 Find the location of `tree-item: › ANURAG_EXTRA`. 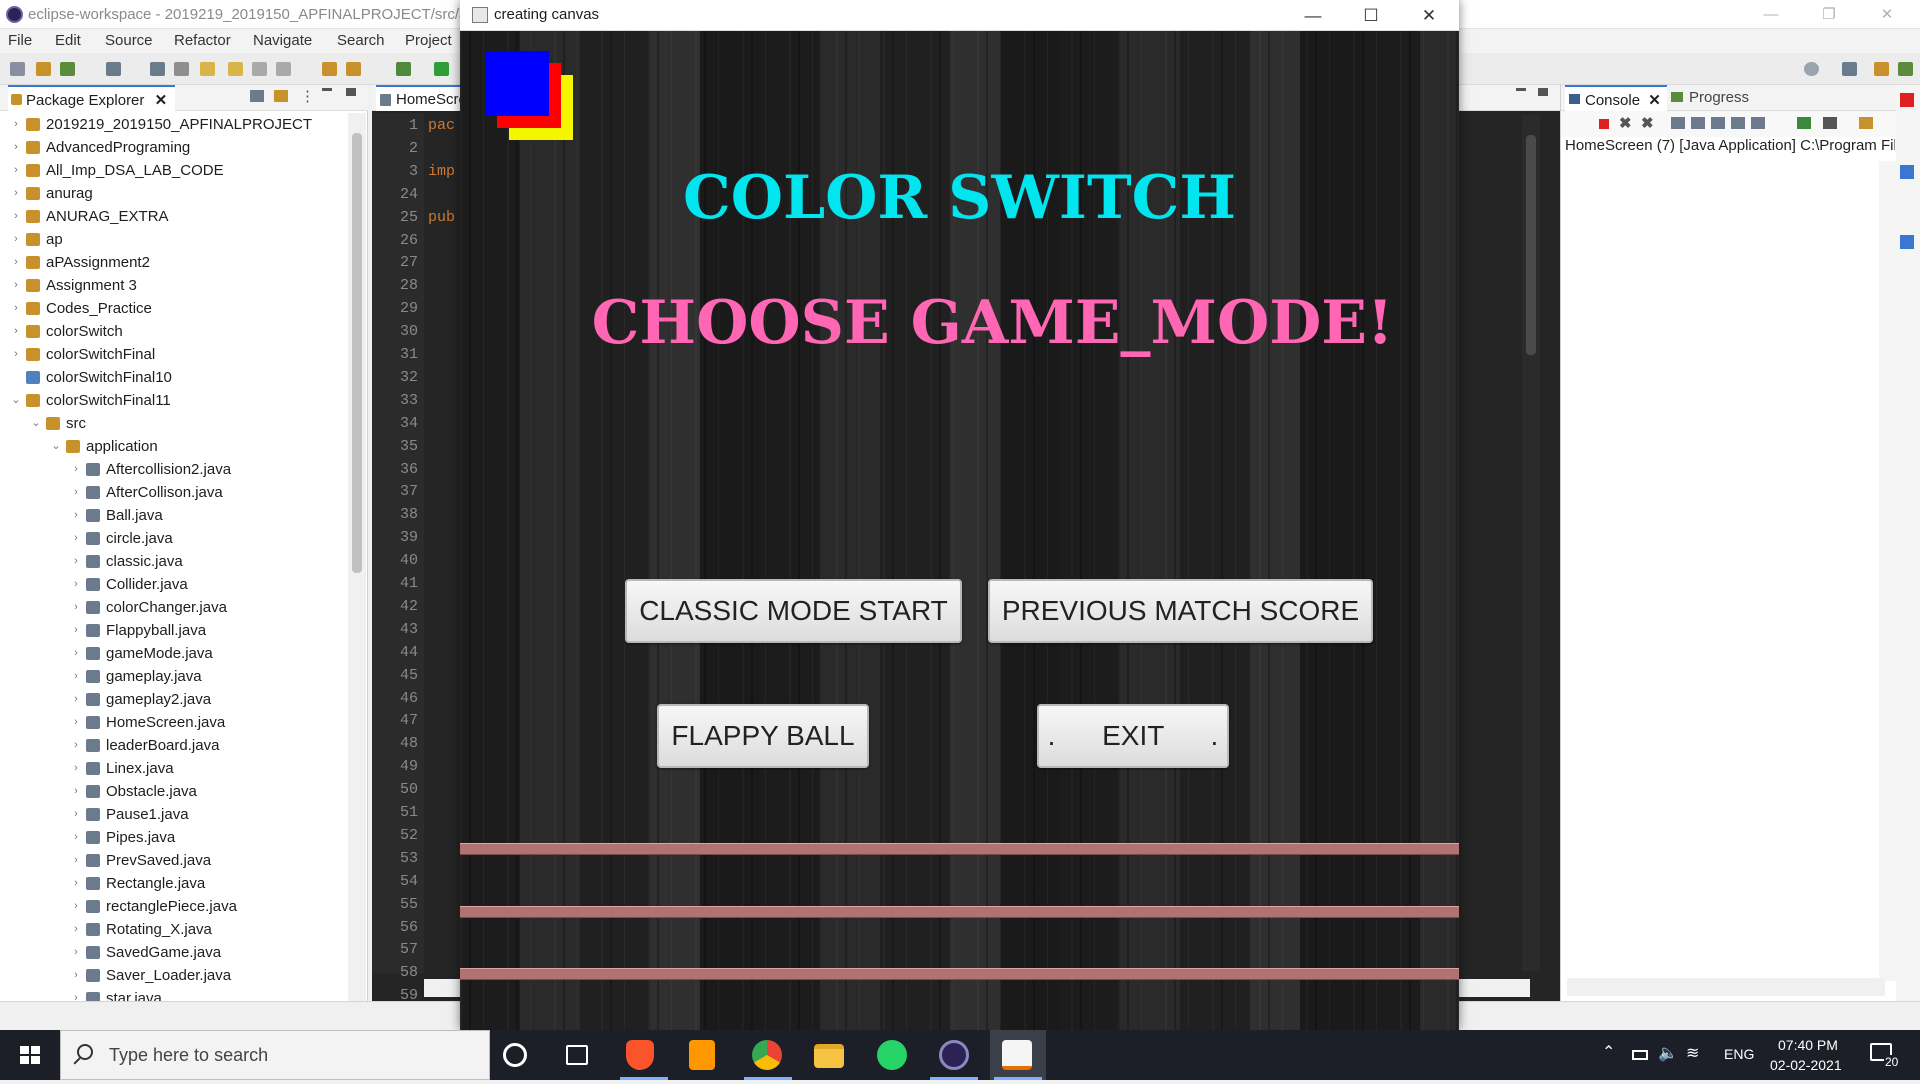

tree-item: › ANURAG_EXTRA is located at coordinates (173, 216).